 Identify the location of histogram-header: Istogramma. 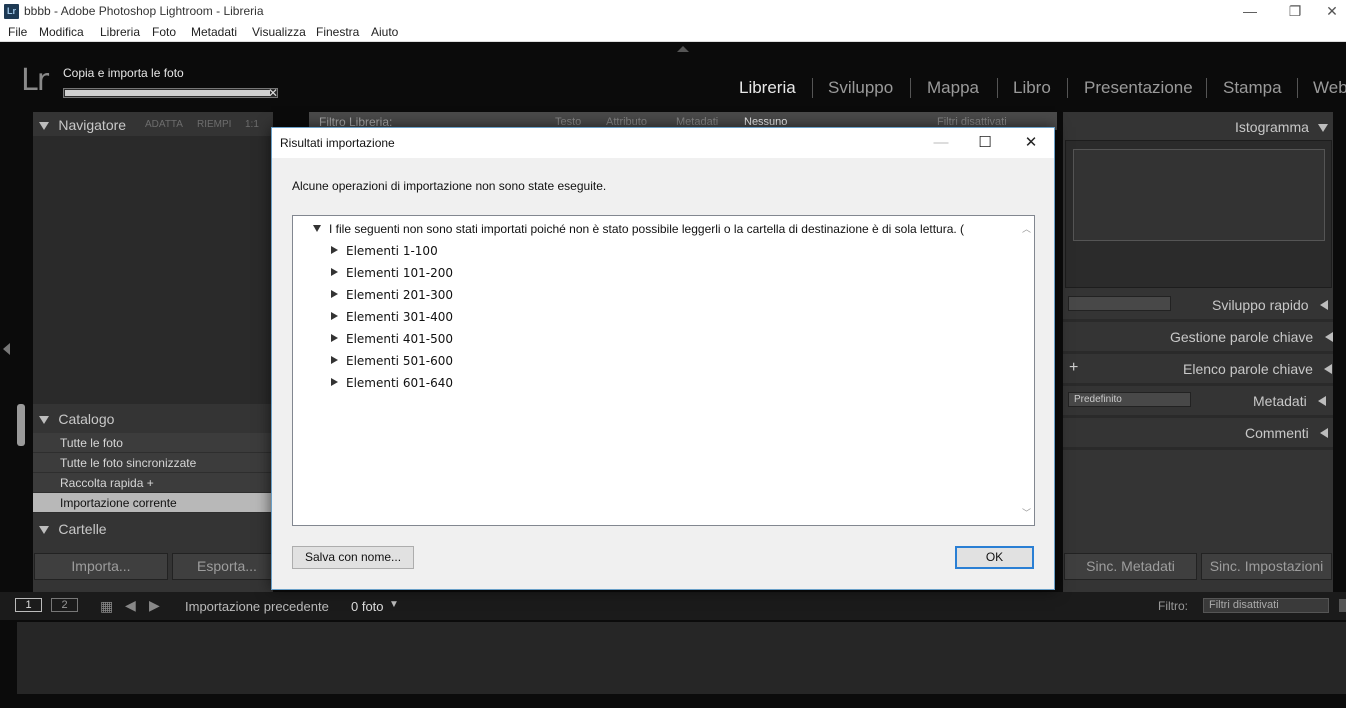
(1282, 127).